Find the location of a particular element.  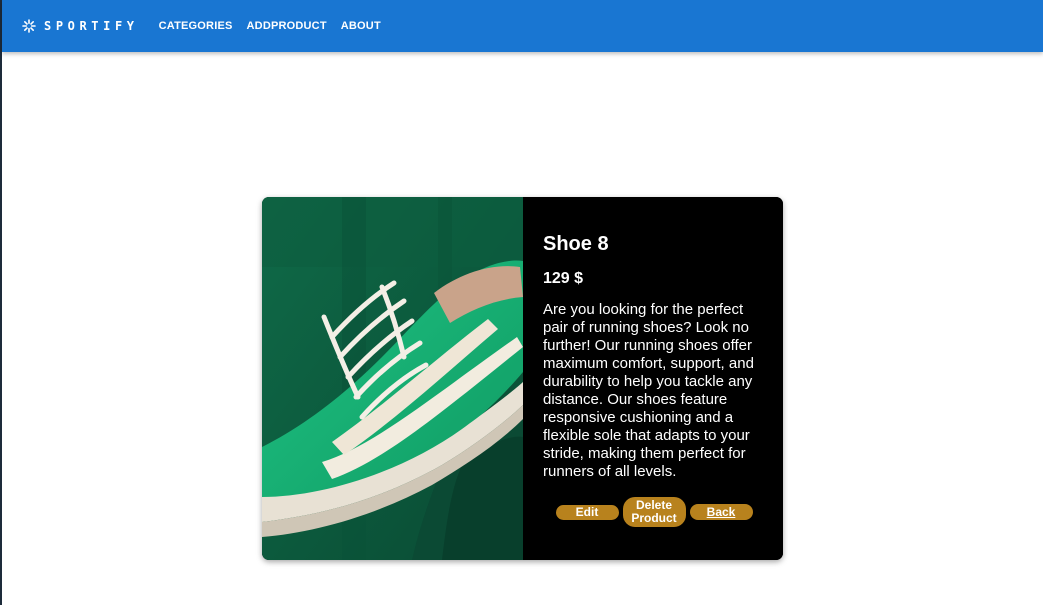

brand: SPORTIFY is located at coordinates (80, 26).